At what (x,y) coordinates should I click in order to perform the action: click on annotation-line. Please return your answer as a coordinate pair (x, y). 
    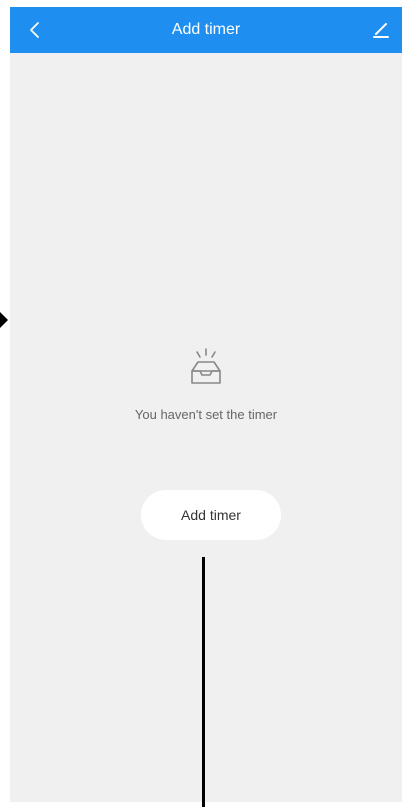
    Looking at the image, I should click on (203, 682).